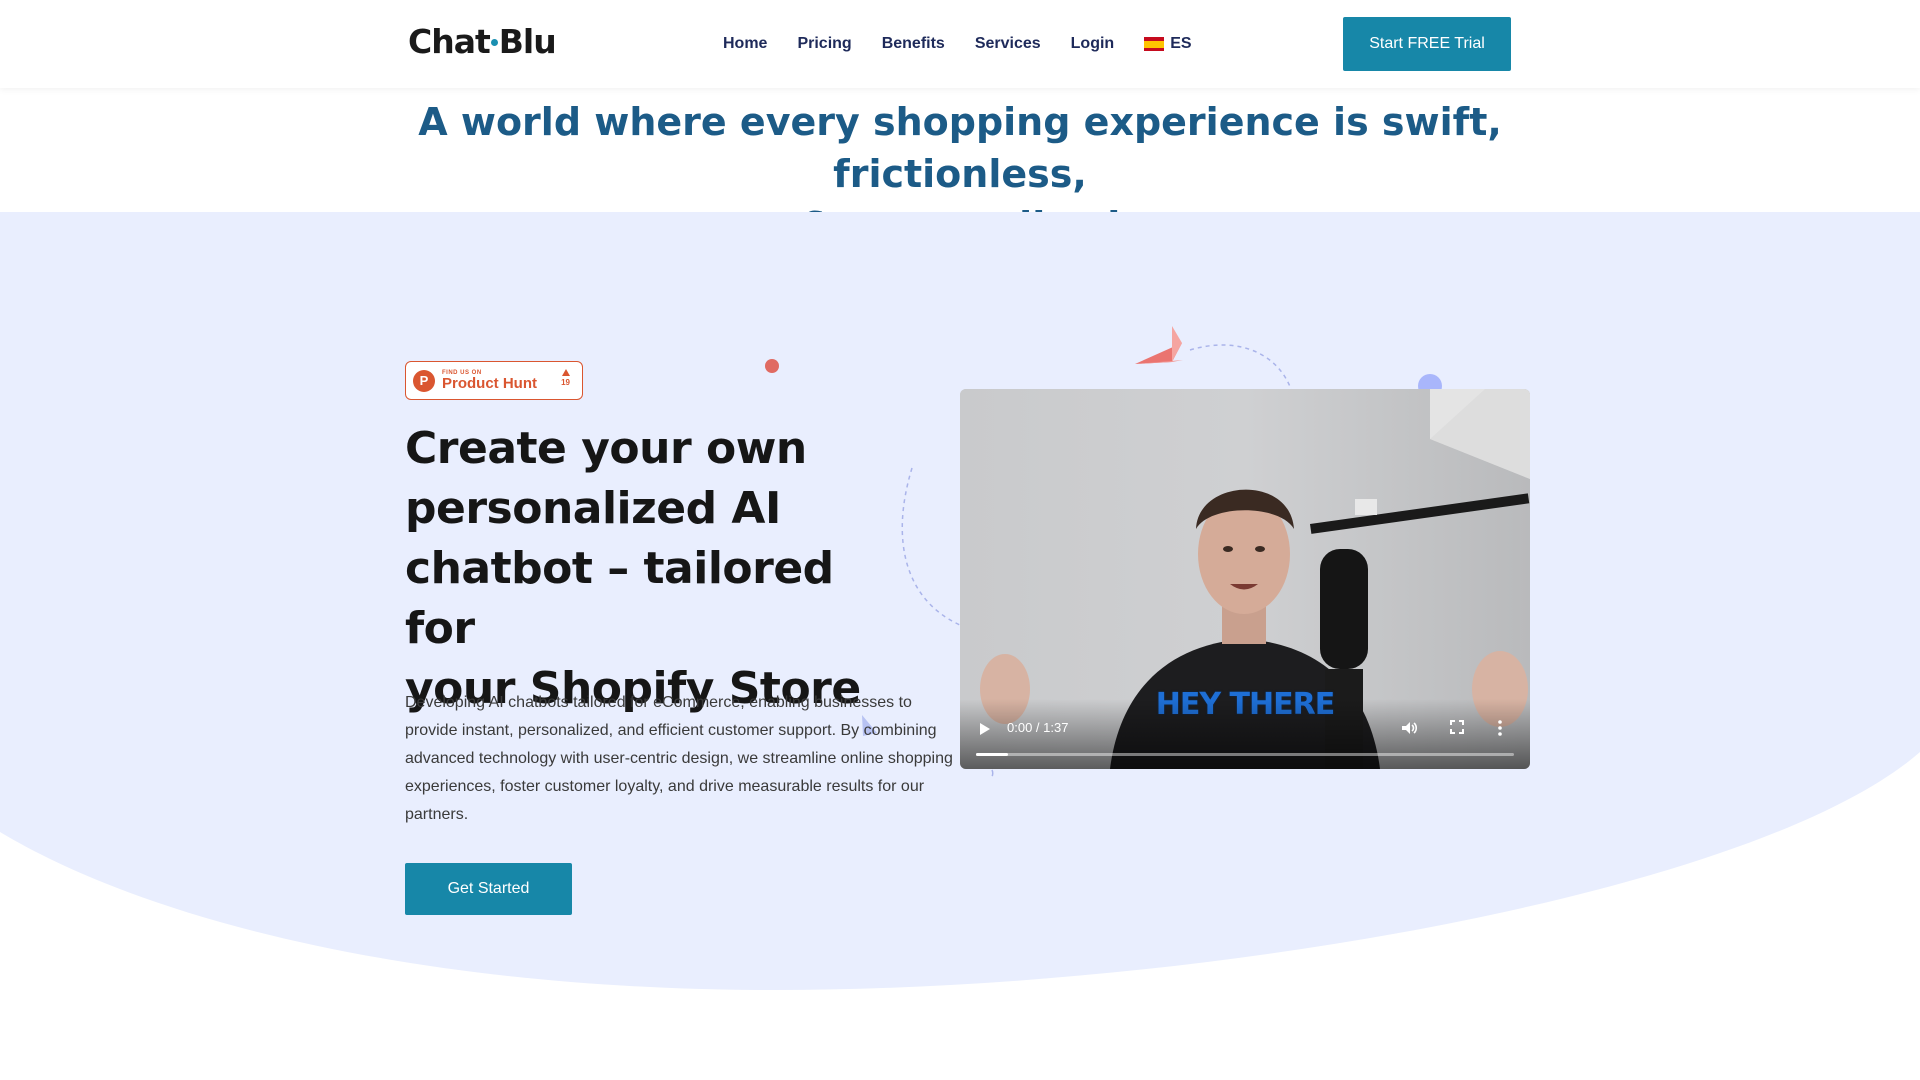 Image resolution: width=1920 pixels, height=1080 pixels. I want to click on start-free-trial-button: Start FREE Trial, so click(1427, 44).